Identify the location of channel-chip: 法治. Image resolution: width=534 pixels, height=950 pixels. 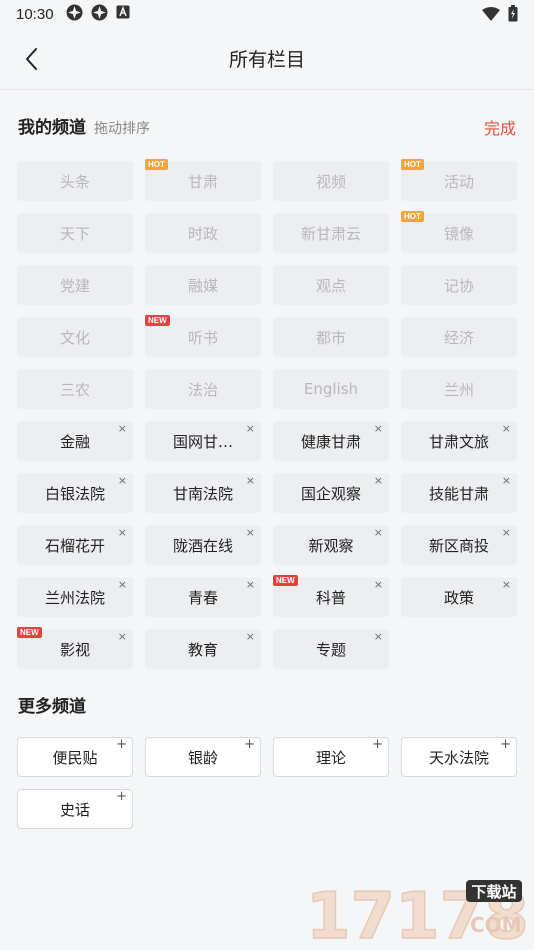
(203, 389).